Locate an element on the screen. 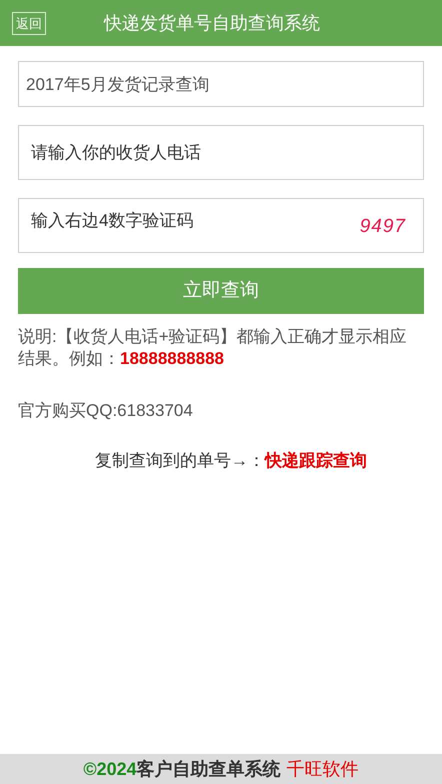 This screenshot has height=784, width=442. back-button: 返回 is located at coordinates (29, 23).